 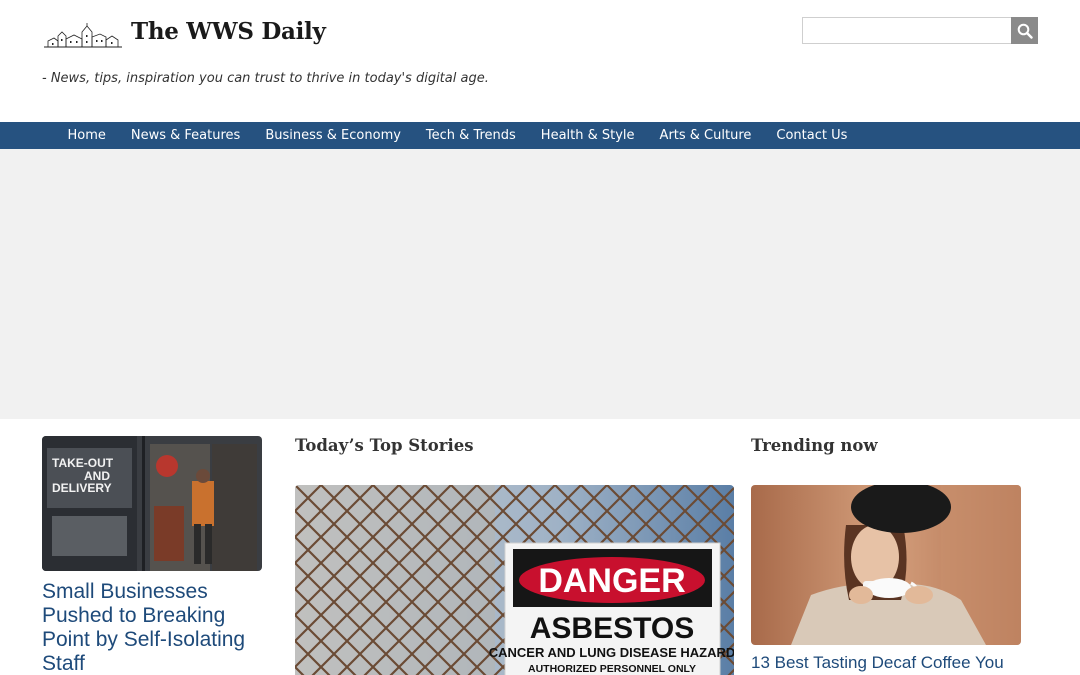 I want to click on logo-icon, so click(x=83, y=36).